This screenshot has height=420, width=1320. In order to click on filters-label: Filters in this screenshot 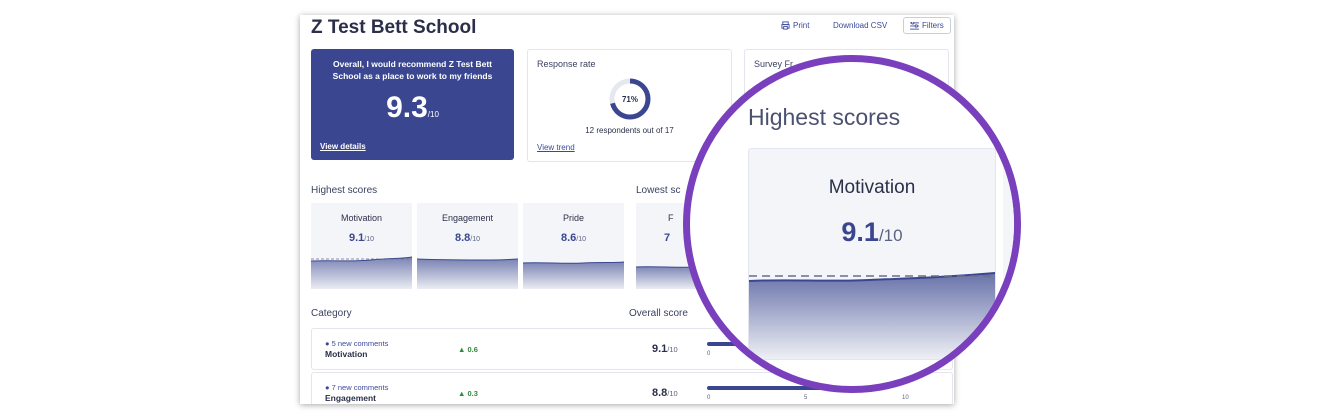, I will do `click(933, 25)`.